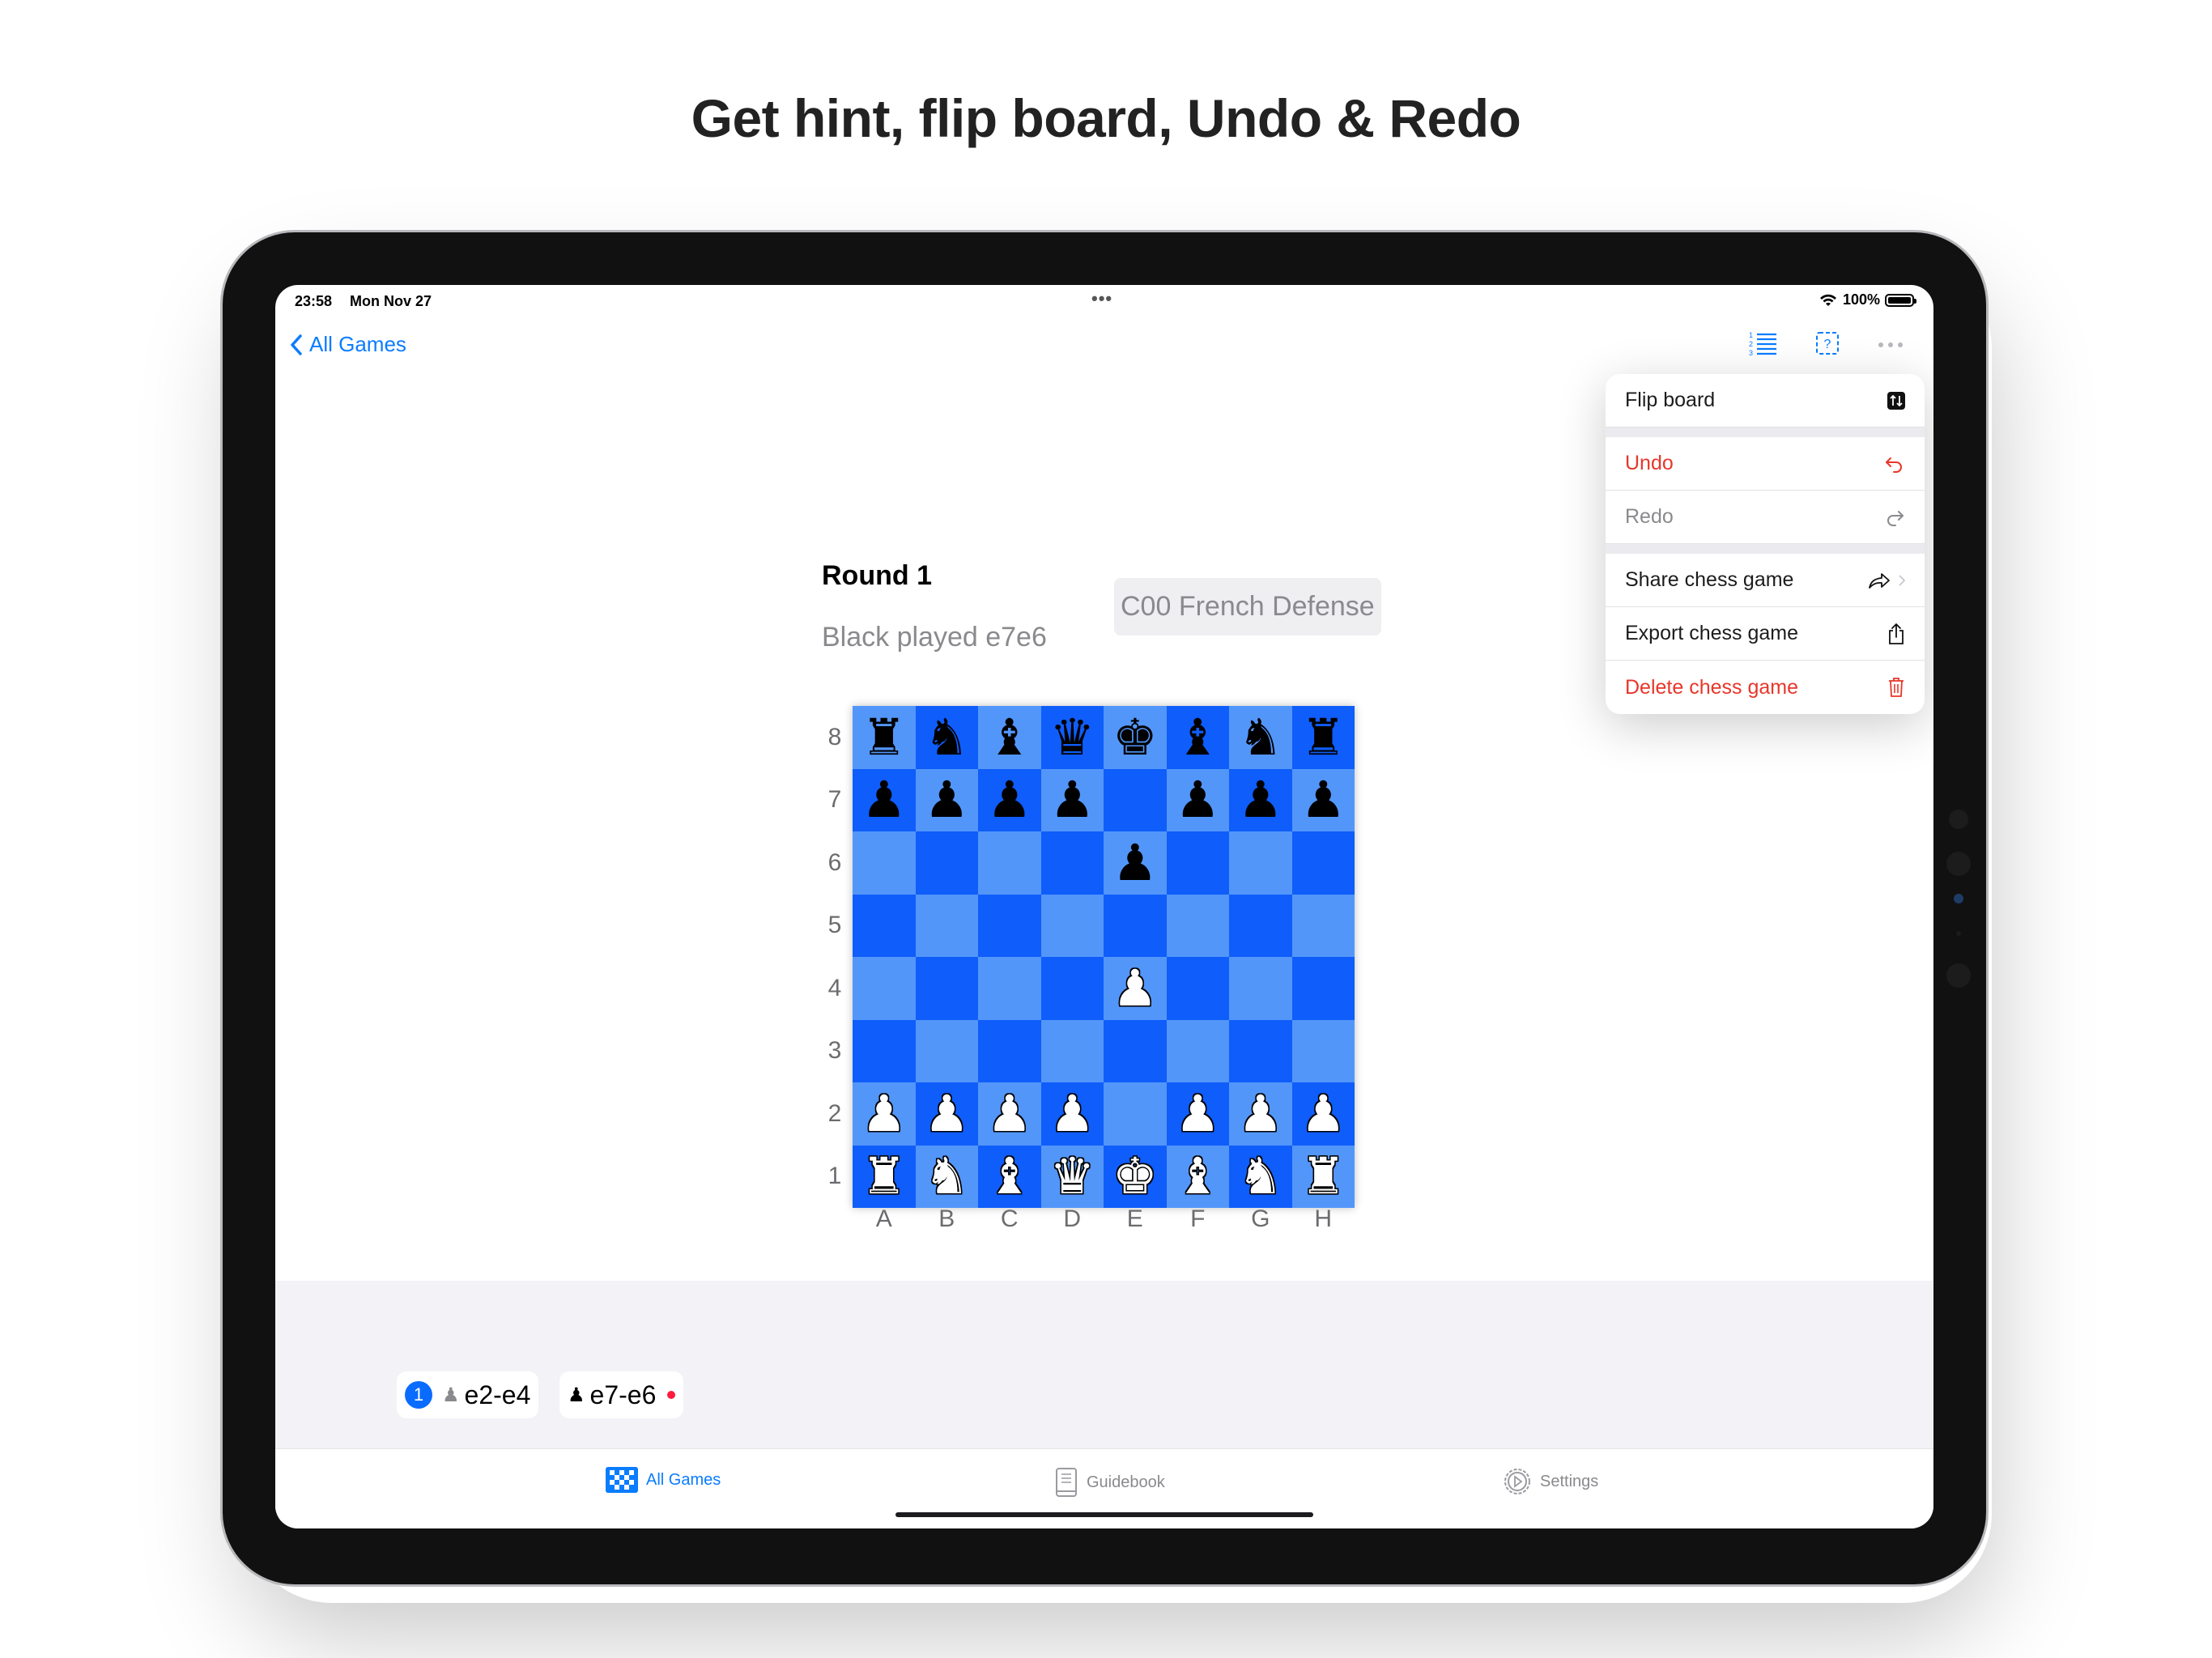 This screenshot has width=2212, height=1658. Describe the element at coordinates (1550, 1481) in the screenshot. I see `tab-settings: Settings` at that location.